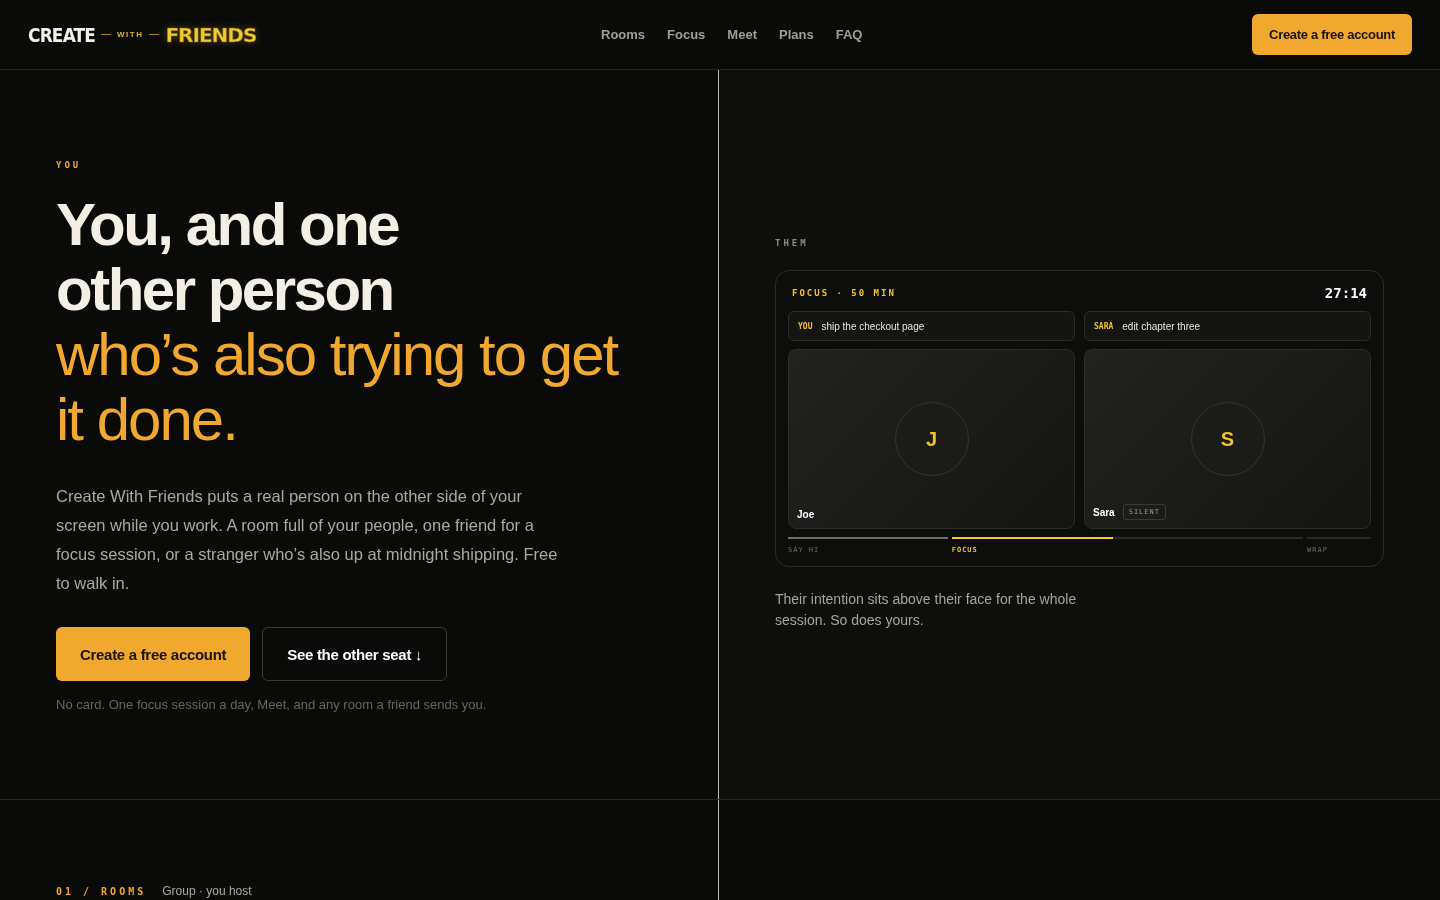 This screenshot has height=900, width=1440. I want to click on intention-text: ship the checkout page, so click(873, 326).